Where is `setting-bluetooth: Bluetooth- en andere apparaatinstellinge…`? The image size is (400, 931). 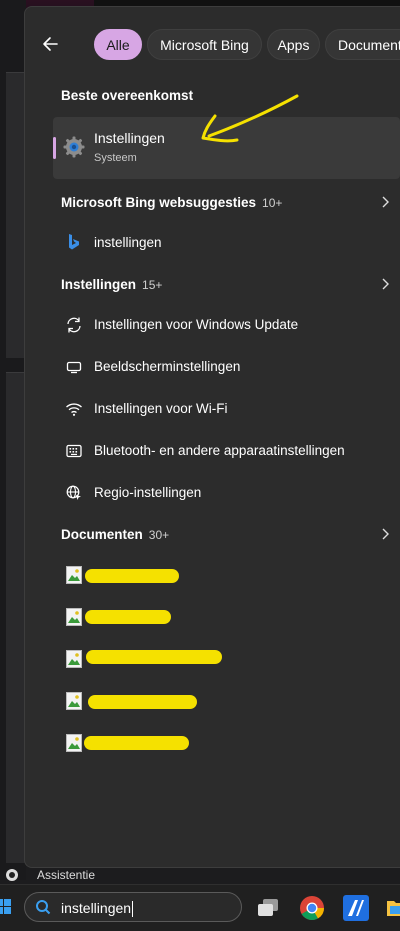
setting-bluetooth: Bluetooth- en andere apparaatinstellinge… is located at coordinates (219, 450).